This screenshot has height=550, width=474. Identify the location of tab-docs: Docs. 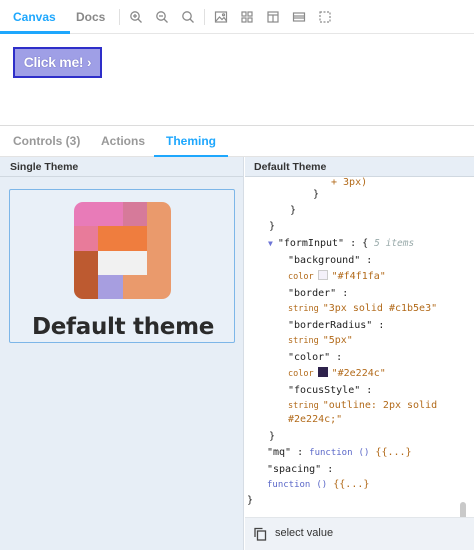
(90, 17).